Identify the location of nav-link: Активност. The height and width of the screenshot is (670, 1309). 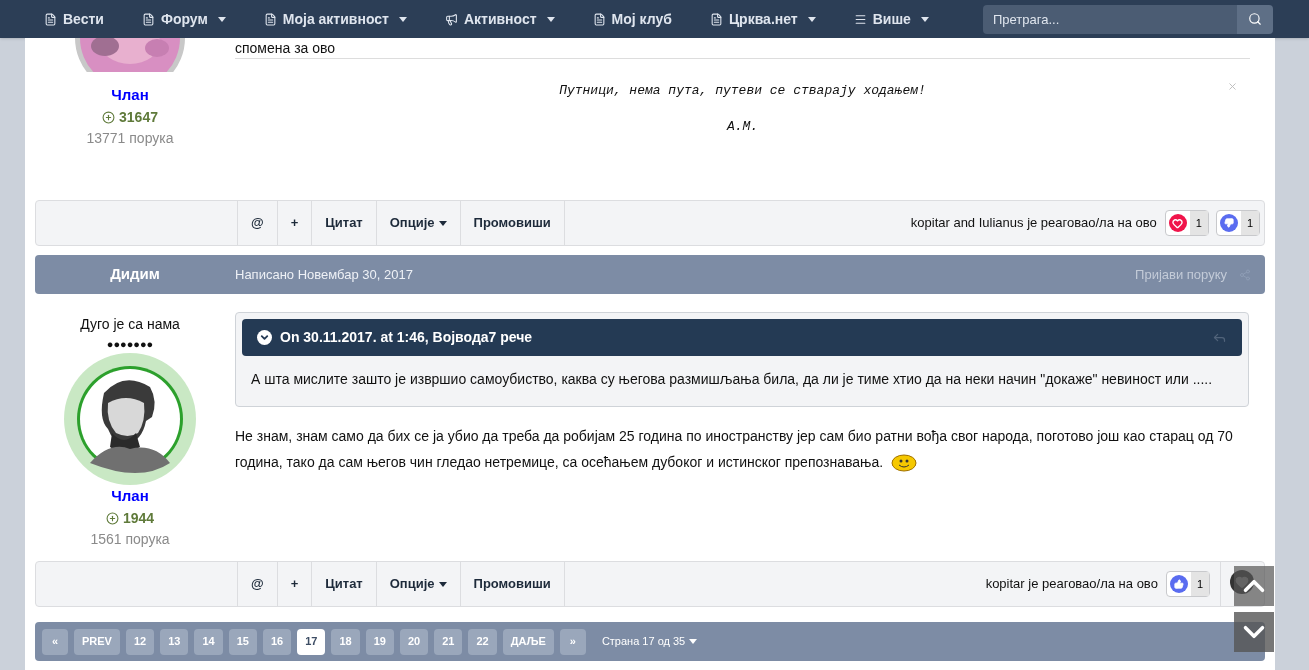
(499, 19).